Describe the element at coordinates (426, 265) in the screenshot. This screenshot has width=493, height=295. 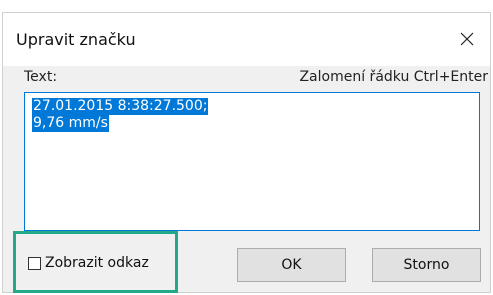
I see `cancel-button: Storno` at that location.